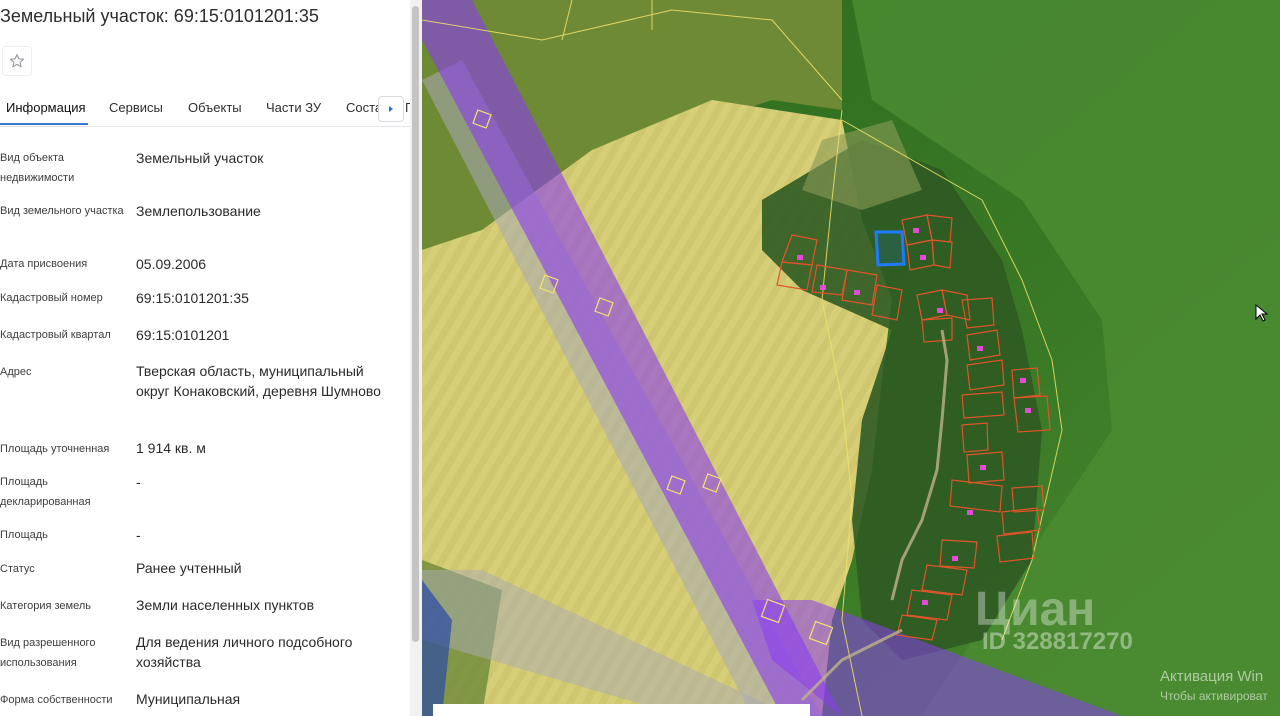  What do you see at coordinates (415, 324) in the screenshot?
I see `scrollbar-thumb` at bounding box center [415, 324].